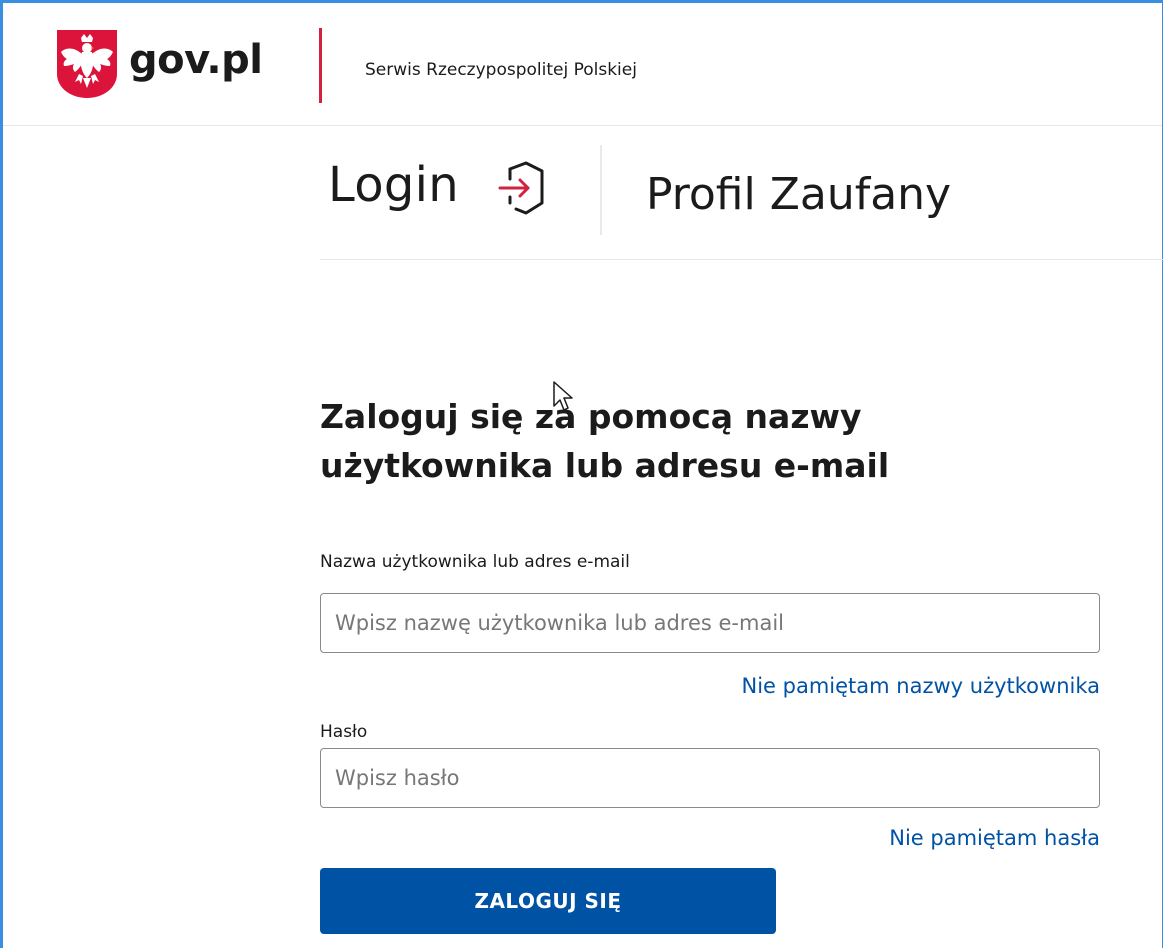  Describe the element at coordinates (320, 65) in the screenshot. I see `header-divider` at that location.